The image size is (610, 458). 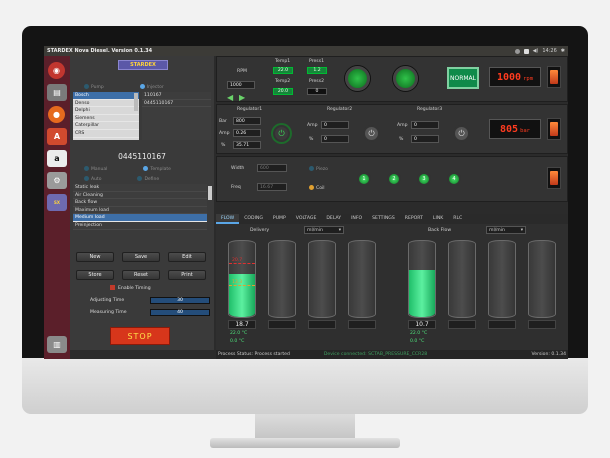 What do you see at coordinates (92, 179) in the screenshot?
I see `radio-auto: Auto` at bounding box center [92, 179].